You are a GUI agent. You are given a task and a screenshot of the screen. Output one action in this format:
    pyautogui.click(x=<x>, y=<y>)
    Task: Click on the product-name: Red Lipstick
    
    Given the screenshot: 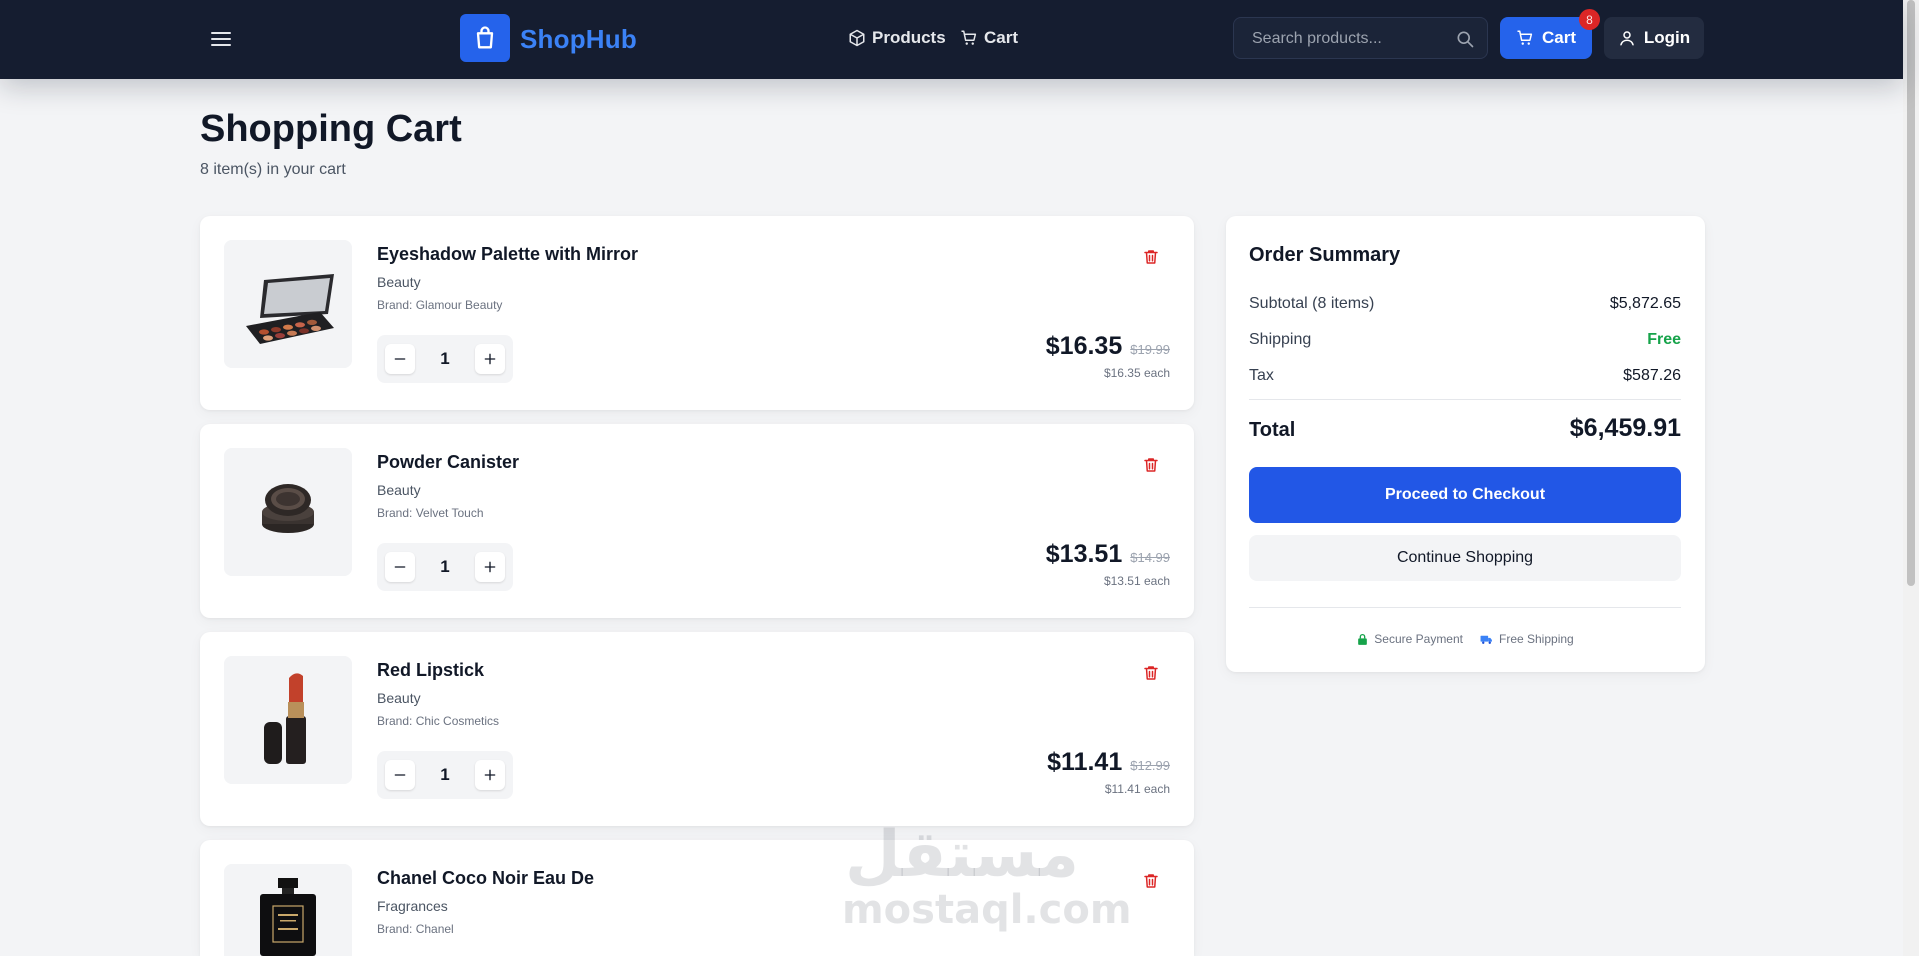 What is the action you would take?
    pyautogui.click(x=430, y=670)
    